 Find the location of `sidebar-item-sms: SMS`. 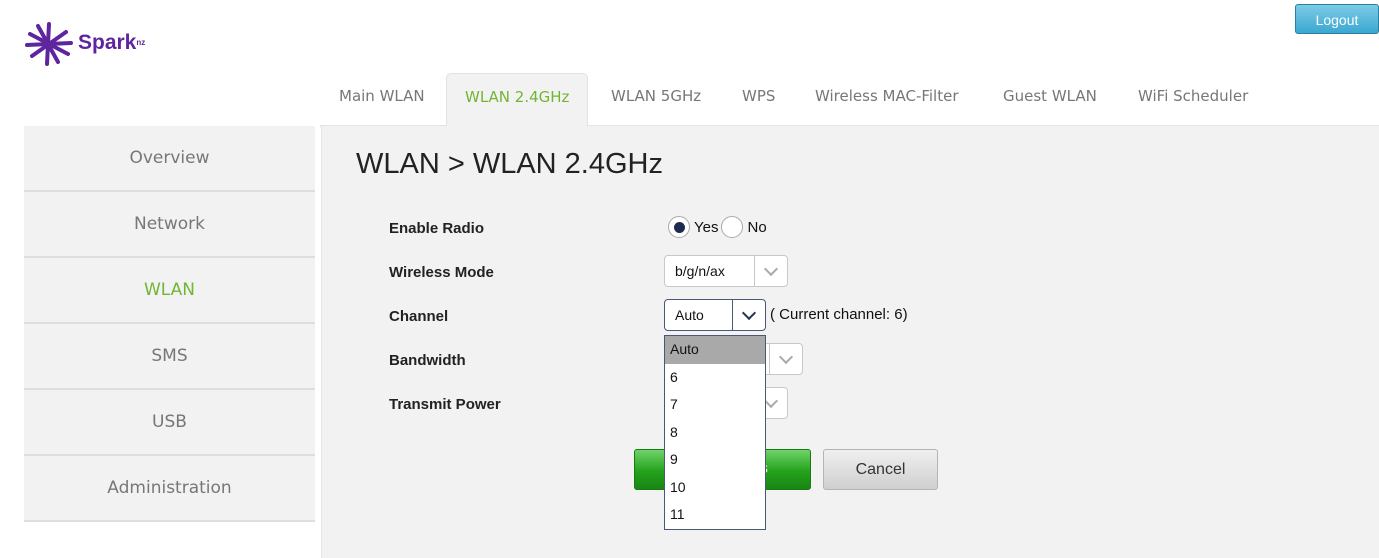

sidebar-item-sms: SMS is located at coordinates (169, 357).